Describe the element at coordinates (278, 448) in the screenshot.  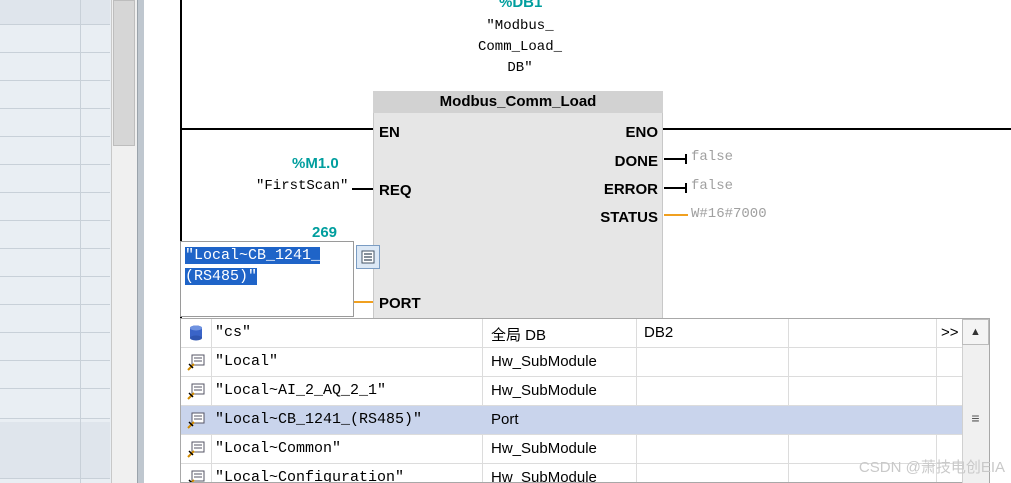
I see `list-item-name: "Local~Common"` at that location.